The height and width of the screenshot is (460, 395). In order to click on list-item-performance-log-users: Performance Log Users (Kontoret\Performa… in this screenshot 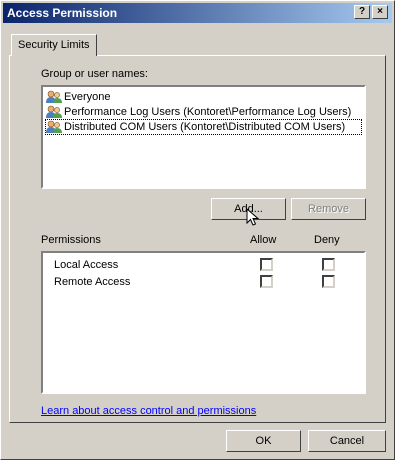, I will do `click(198, 112)`.